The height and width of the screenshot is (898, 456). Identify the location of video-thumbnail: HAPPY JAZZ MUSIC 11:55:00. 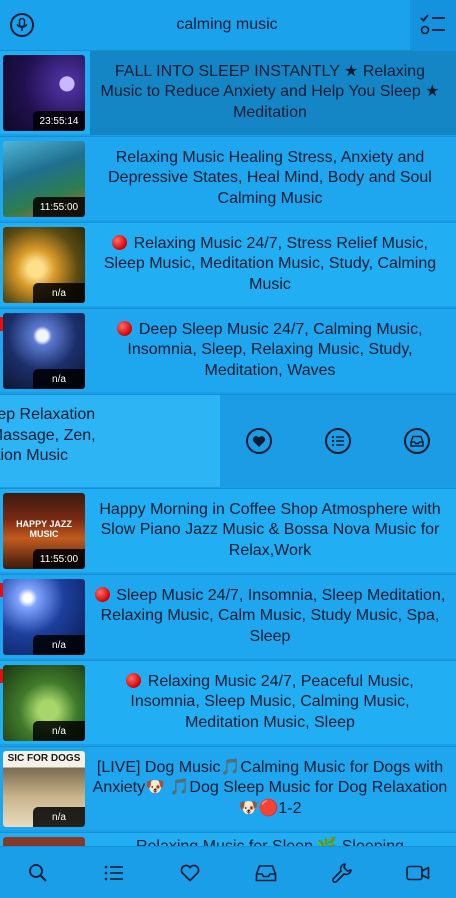
(44, 531).